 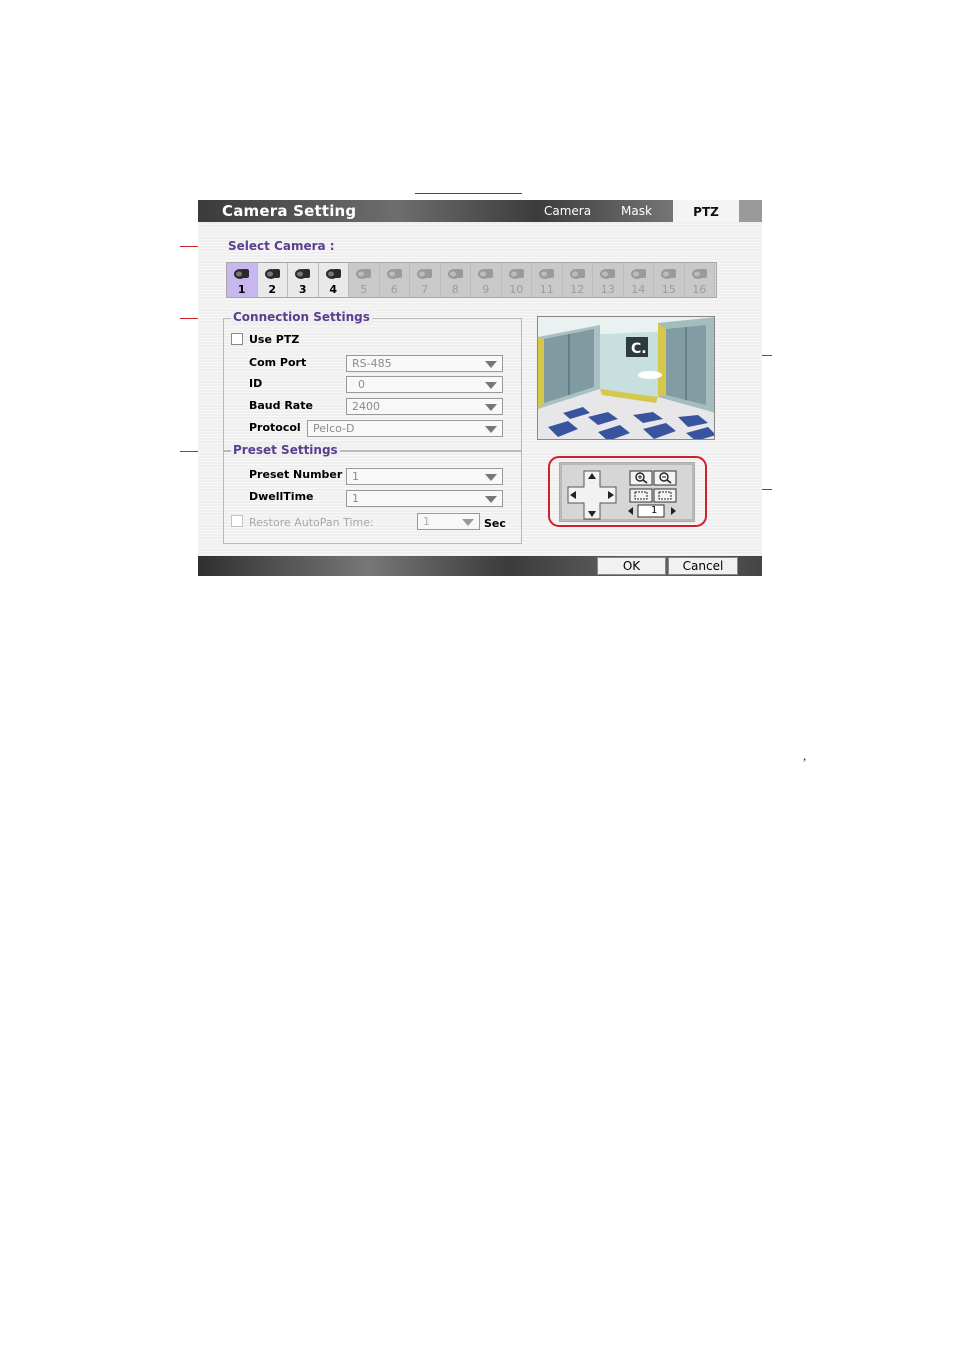 What do you see at coordinates (480, 211) in the screenshot?
I see `title-bar: Camera Setting Camera Mask PTZ` at bounding box center [480, 211].